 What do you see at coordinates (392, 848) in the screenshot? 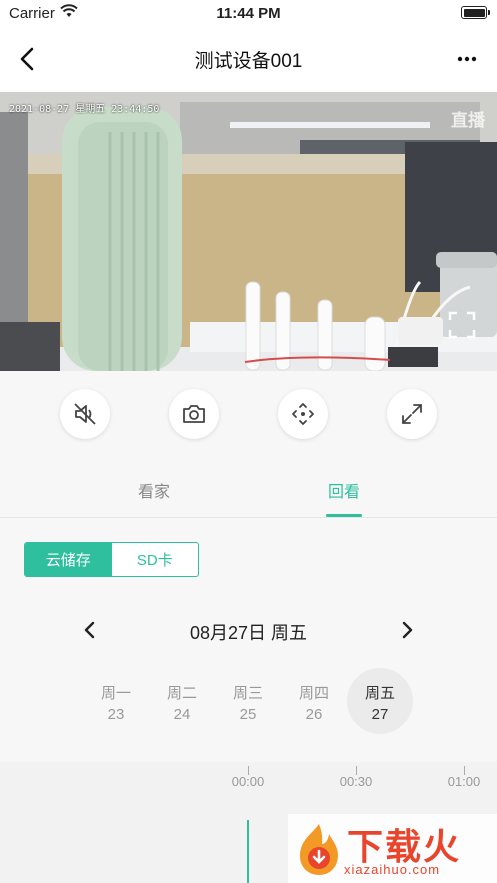
I see `watermark-logo: 下载火 xiazaihuo.com` at bounding box center [392, 848].